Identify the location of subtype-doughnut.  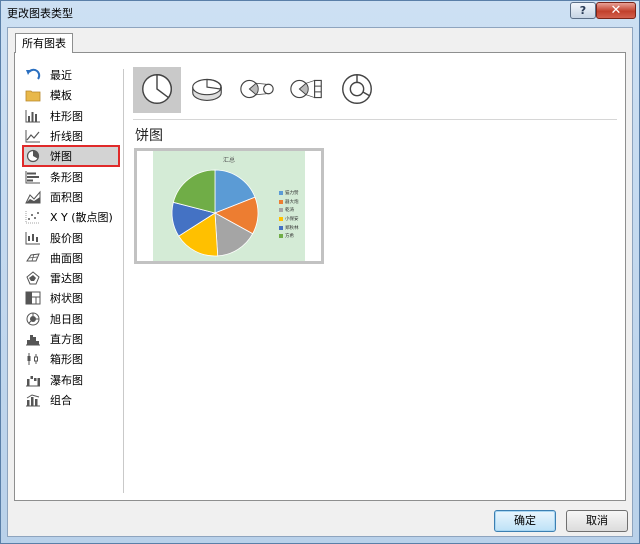
(357, 90).